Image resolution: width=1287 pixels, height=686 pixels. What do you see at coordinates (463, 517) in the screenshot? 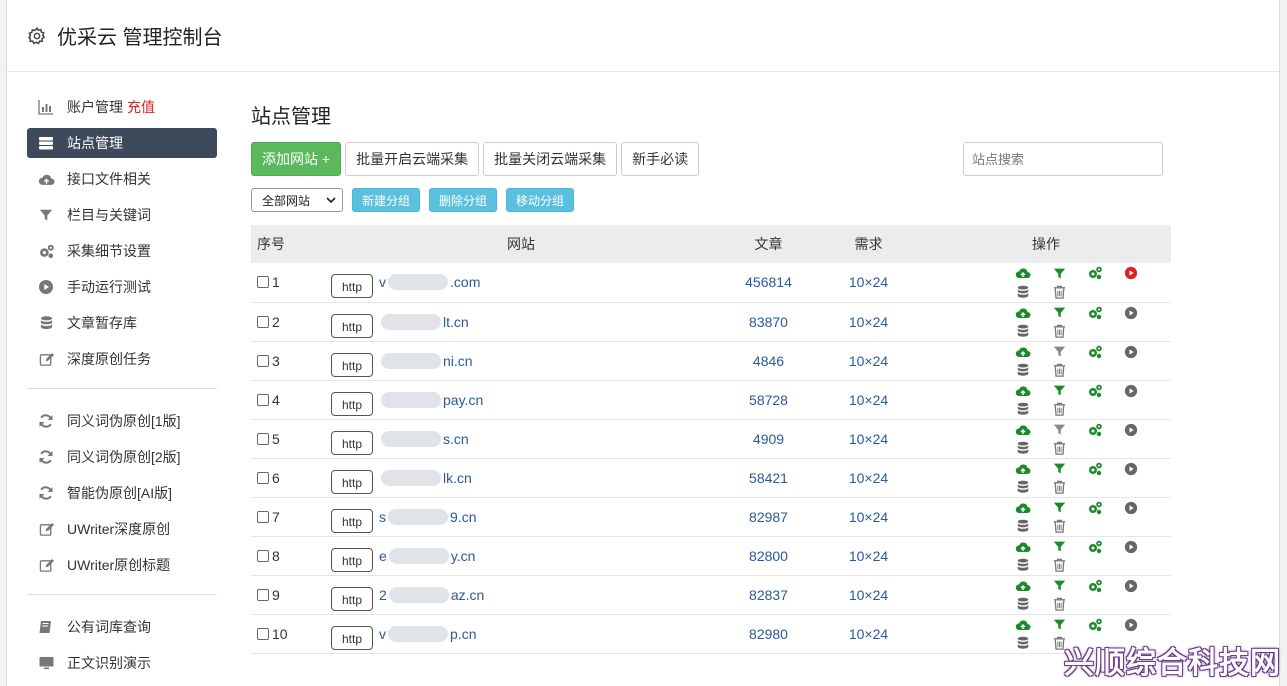
I see `site-domain: 9.cn` at bounding box center [463, 517].